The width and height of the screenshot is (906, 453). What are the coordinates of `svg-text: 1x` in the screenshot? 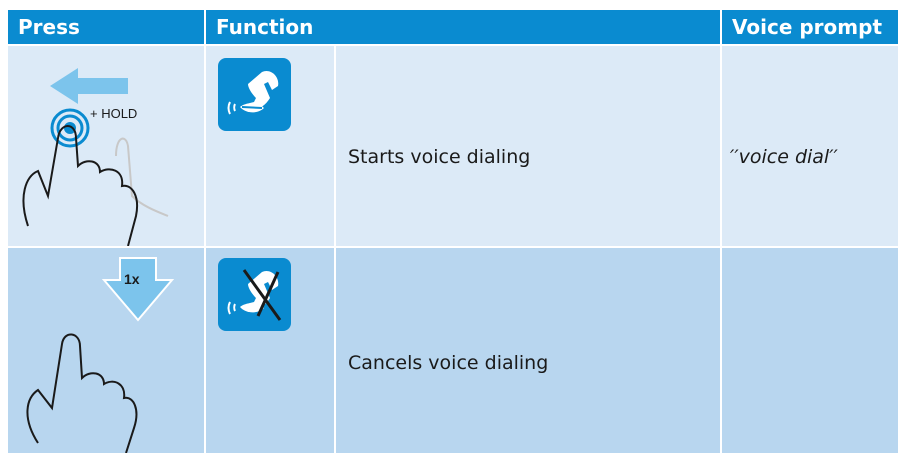 It's located at (132, 279).